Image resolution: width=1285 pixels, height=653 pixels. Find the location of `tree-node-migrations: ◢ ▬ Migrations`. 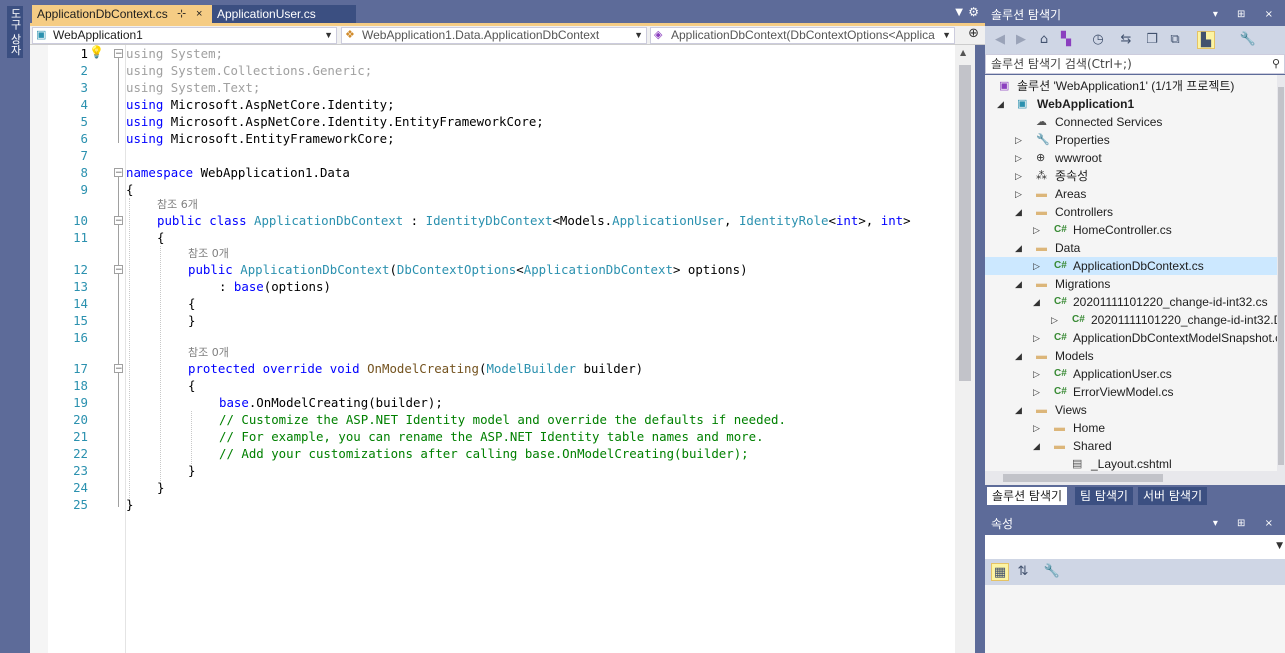

tree-node-migrations: ◢ ▬ Migrations is located at coordinates (1131, 284).